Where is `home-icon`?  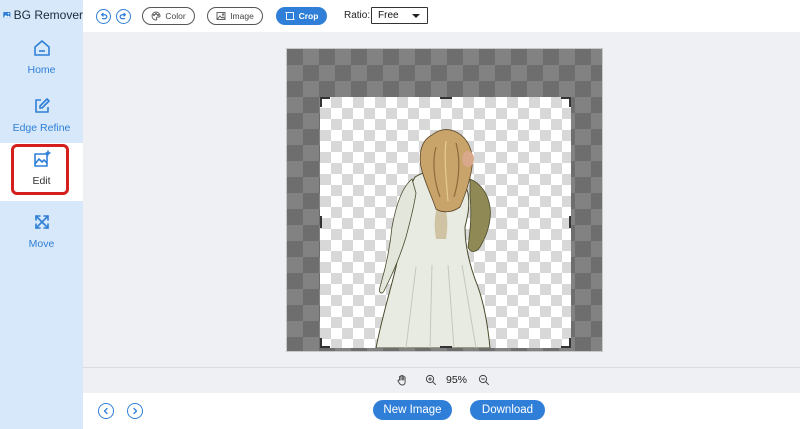
home-icon is located at coordinates (41, 48).